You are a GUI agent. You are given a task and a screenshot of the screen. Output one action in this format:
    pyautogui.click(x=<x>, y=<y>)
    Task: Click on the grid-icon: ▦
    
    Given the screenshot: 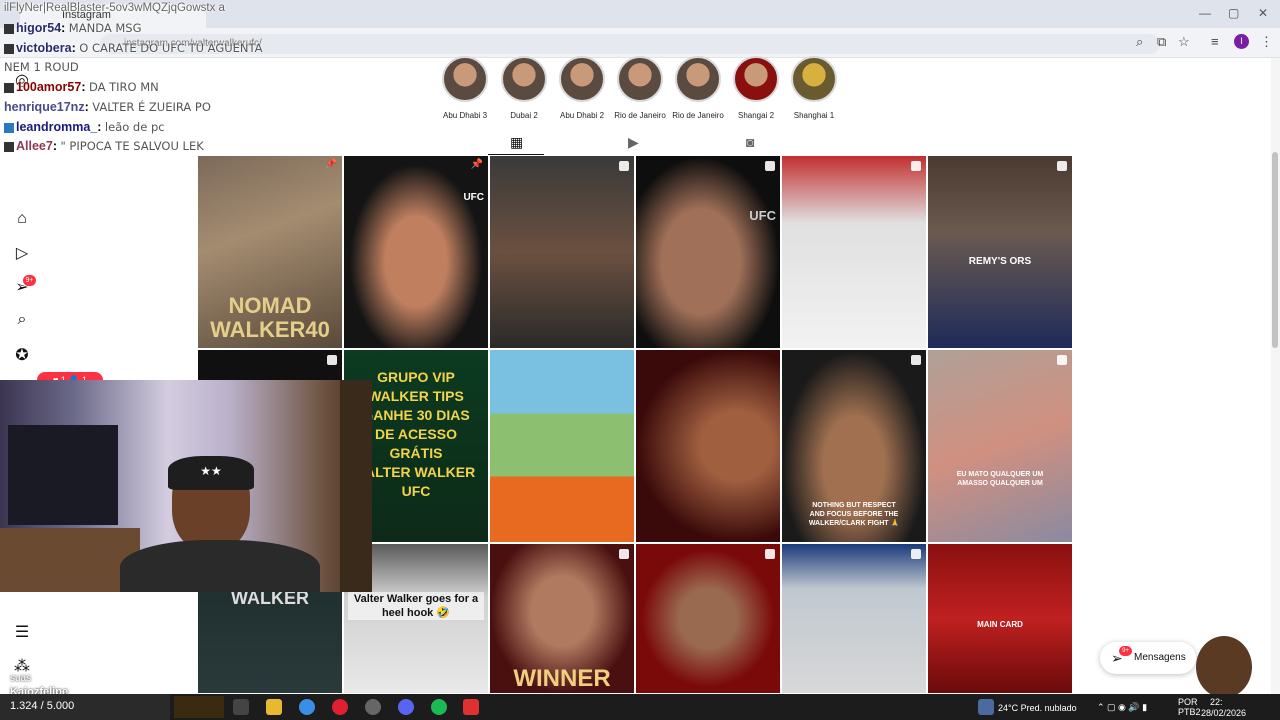 What is the action you would take?
    pyautogui.click(x=516, y=142)
    